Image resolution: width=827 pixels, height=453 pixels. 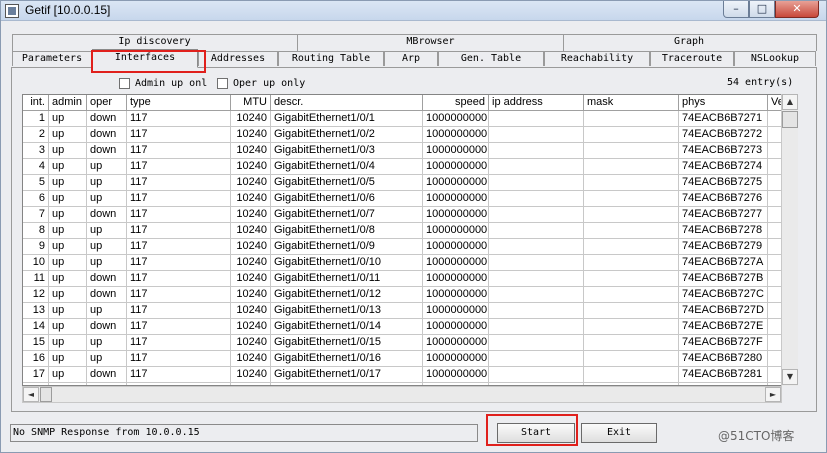 I want to click on tab-ip-discovery: Ip discovery, so click(x=154, y=42).